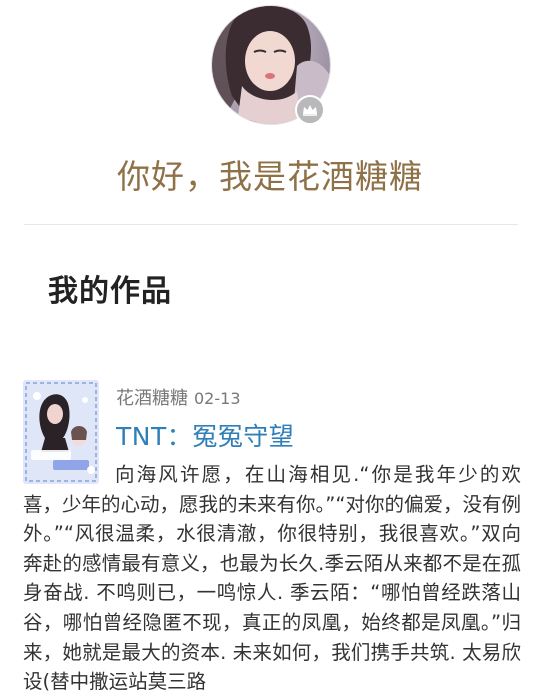 The image size is (540, 697). What do you see at coordinates (271, 224) in the screenshot?
I see `divider` at bounding box center [271, 224].